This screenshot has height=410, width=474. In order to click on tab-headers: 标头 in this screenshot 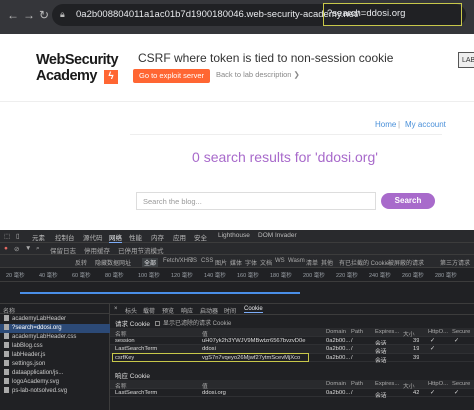, I will do `click(131, 310)`.